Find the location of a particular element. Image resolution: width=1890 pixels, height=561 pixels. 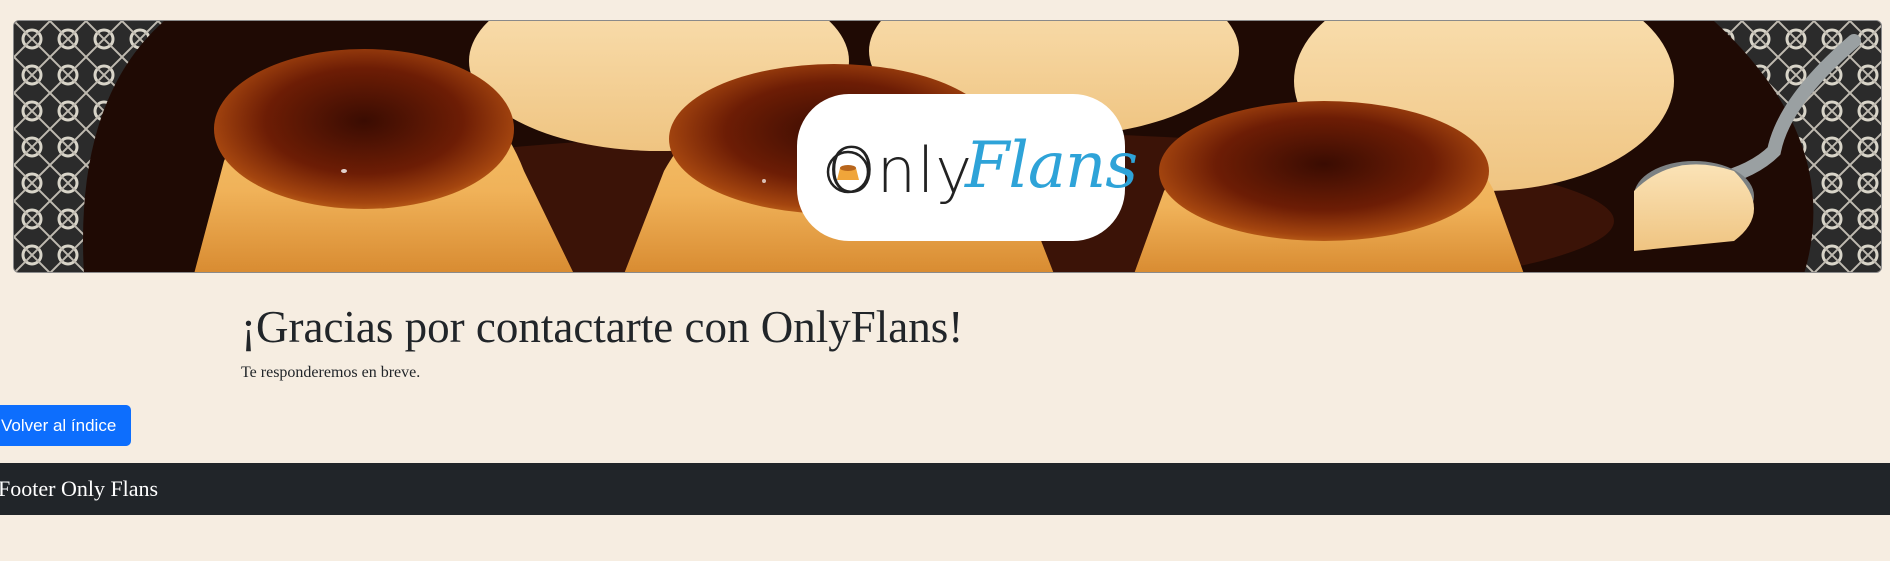

back-to-index-button: Volver al índice is located at coordinates (65, 425).